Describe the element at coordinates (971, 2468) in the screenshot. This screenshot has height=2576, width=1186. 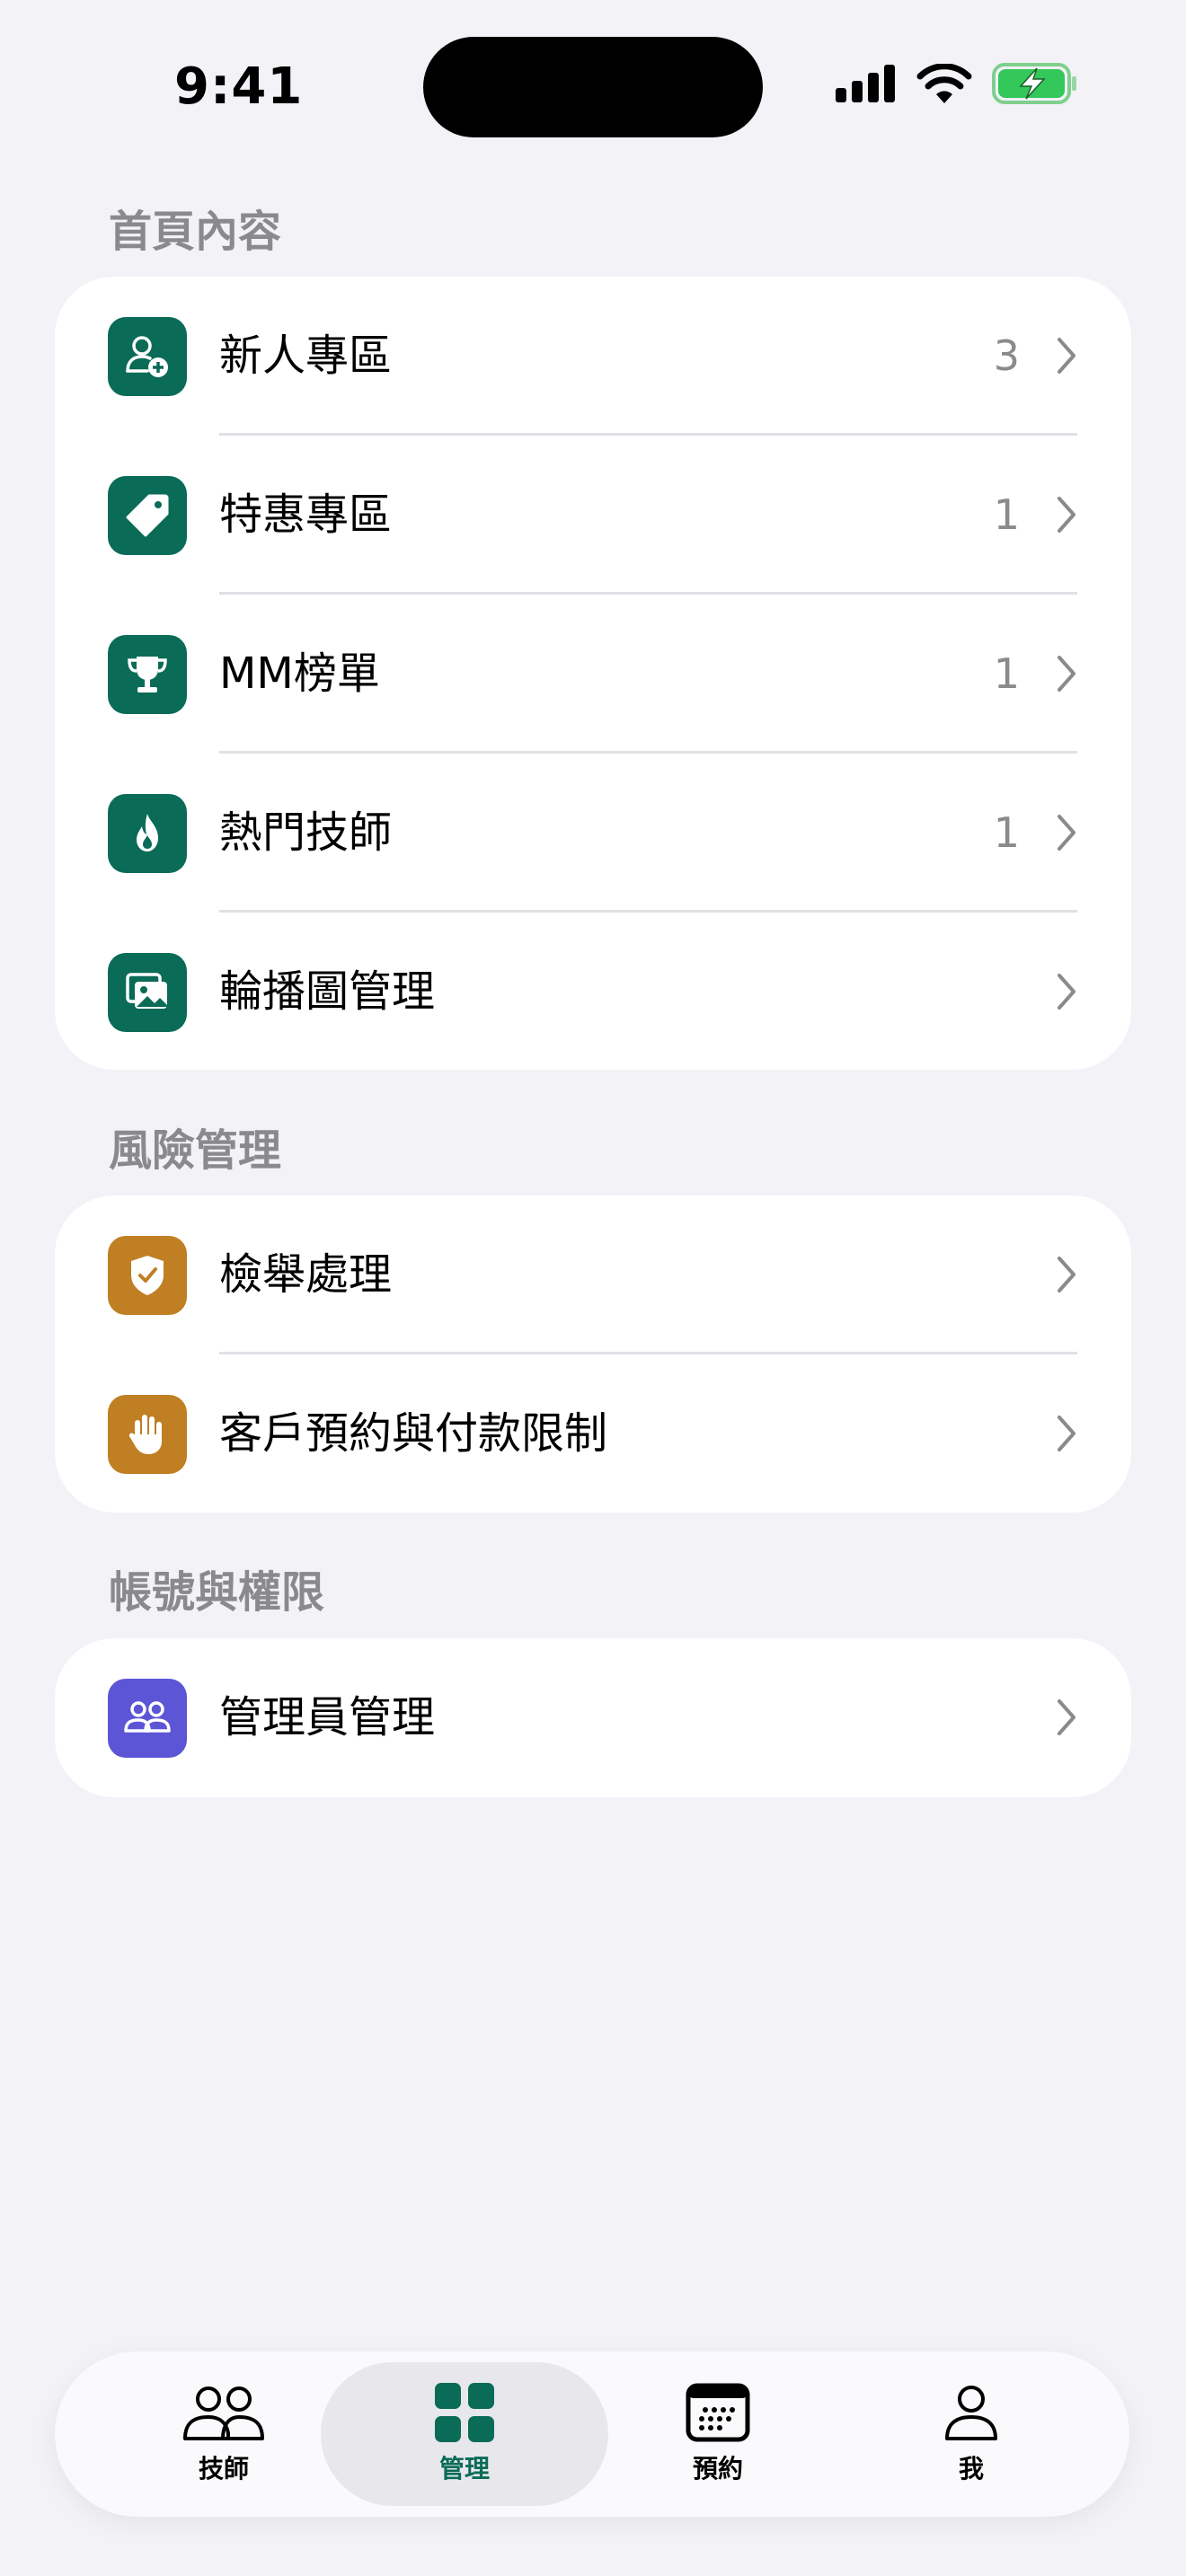
I see `tab-label: 我` at that location.